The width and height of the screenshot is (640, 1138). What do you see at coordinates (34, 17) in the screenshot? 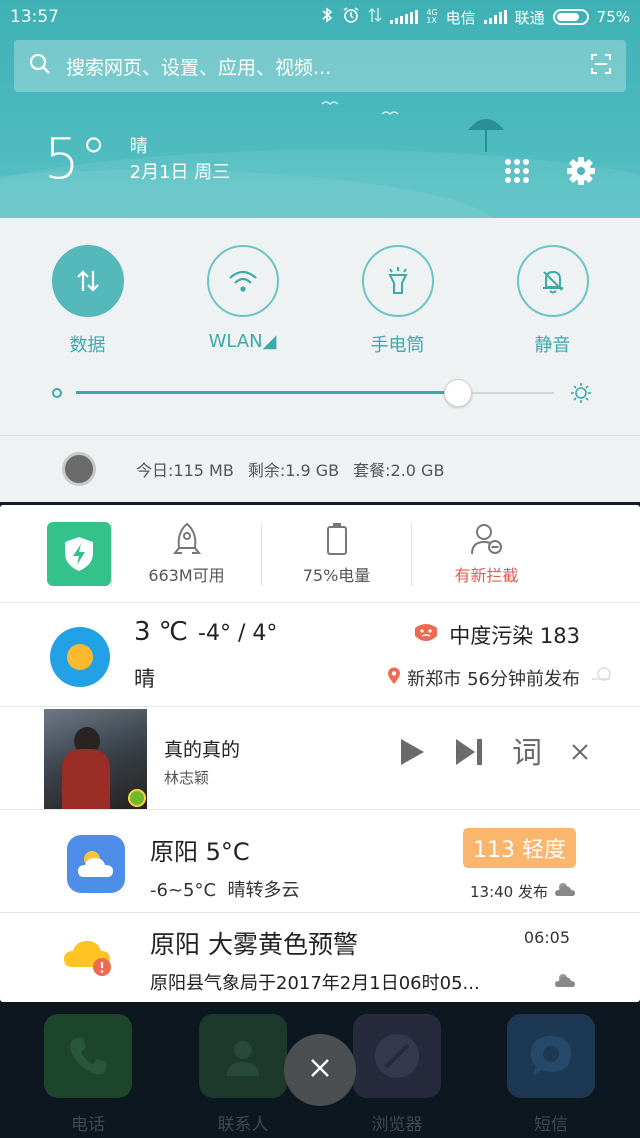
I see `status-time: 13:57` at bounding box center [34, 17].